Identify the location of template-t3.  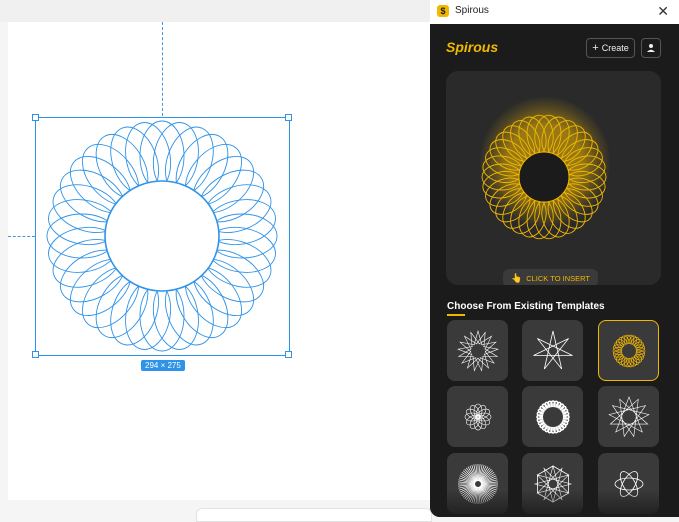
(628, 350).